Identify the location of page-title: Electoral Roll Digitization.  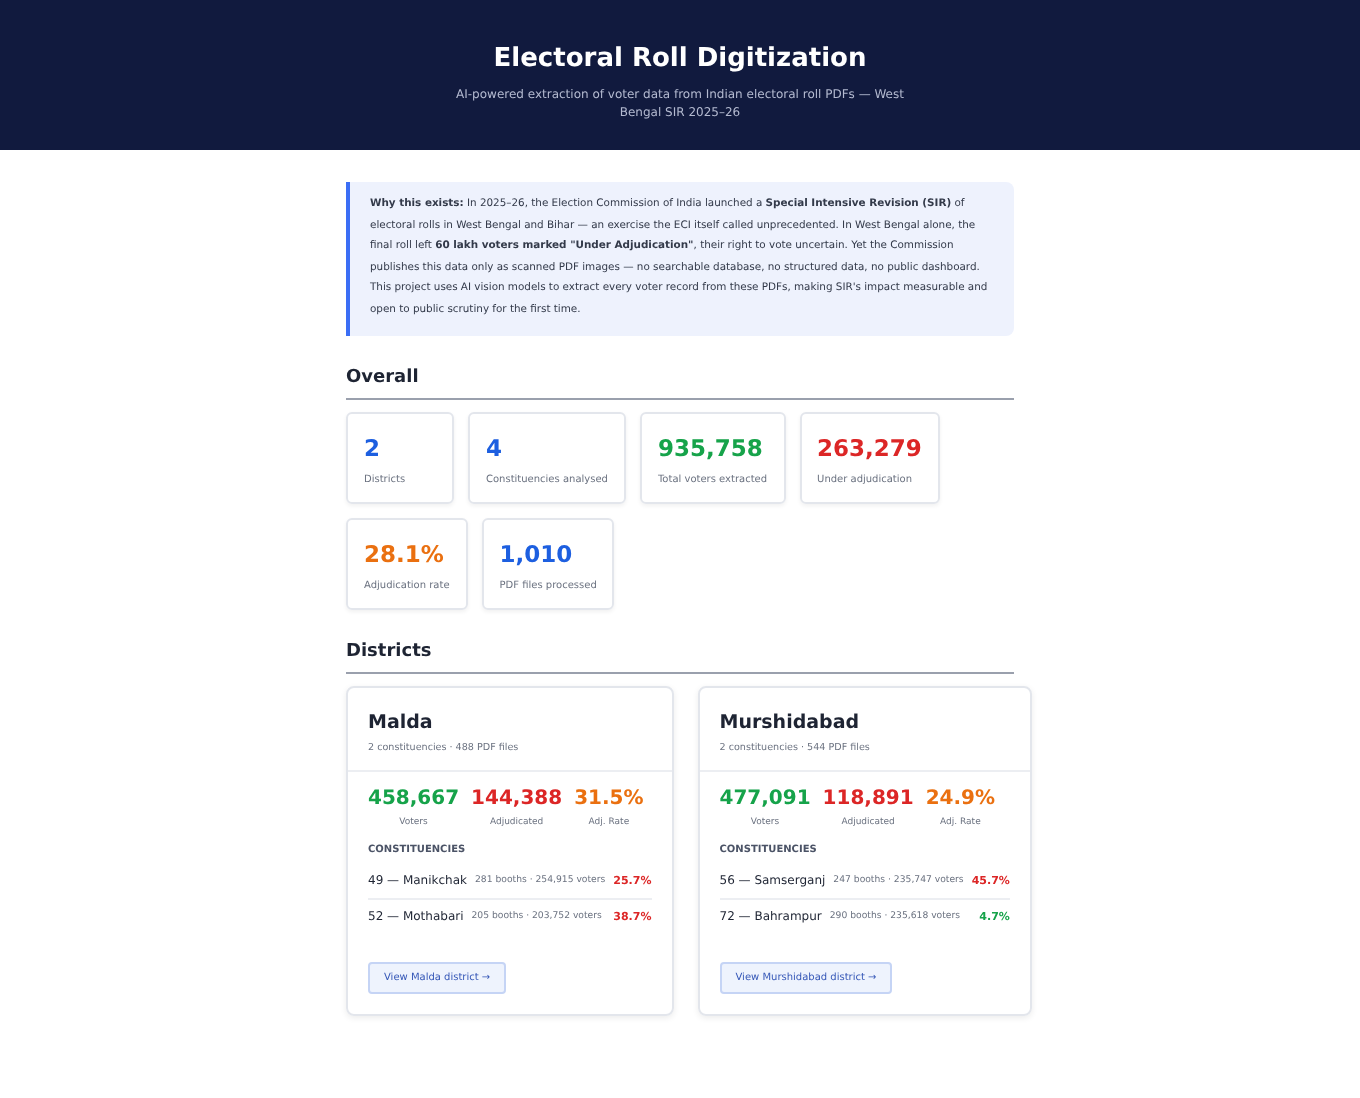
(680, 59).